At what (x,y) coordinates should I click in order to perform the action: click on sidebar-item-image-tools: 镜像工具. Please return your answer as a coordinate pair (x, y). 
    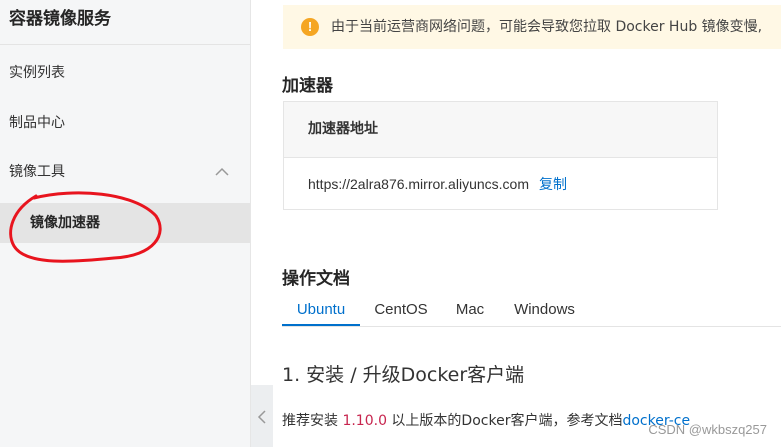
    Looking at the image, I should click on (125, 172).